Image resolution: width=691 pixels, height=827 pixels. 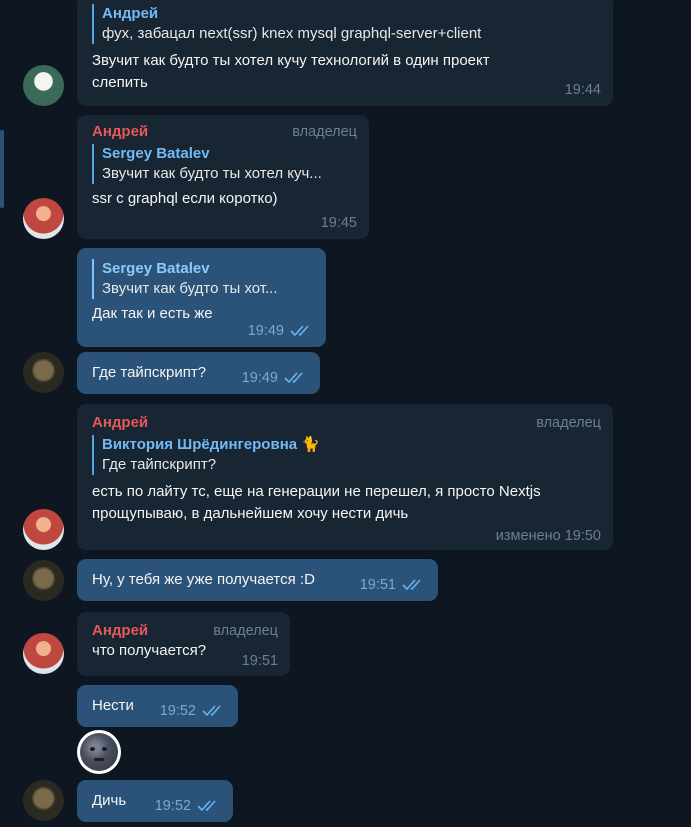 What do you see at coordinates (2, 169) in the screenshot?
I see `scroll-indicator` at bounding box center [2, 169].